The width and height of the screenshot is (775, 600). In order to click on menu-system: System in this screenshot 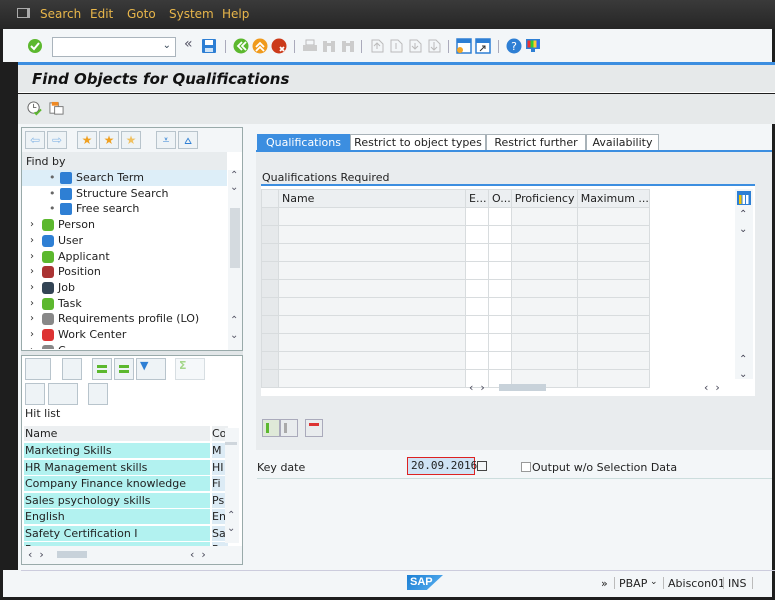, I will do `click(191, 14)`.